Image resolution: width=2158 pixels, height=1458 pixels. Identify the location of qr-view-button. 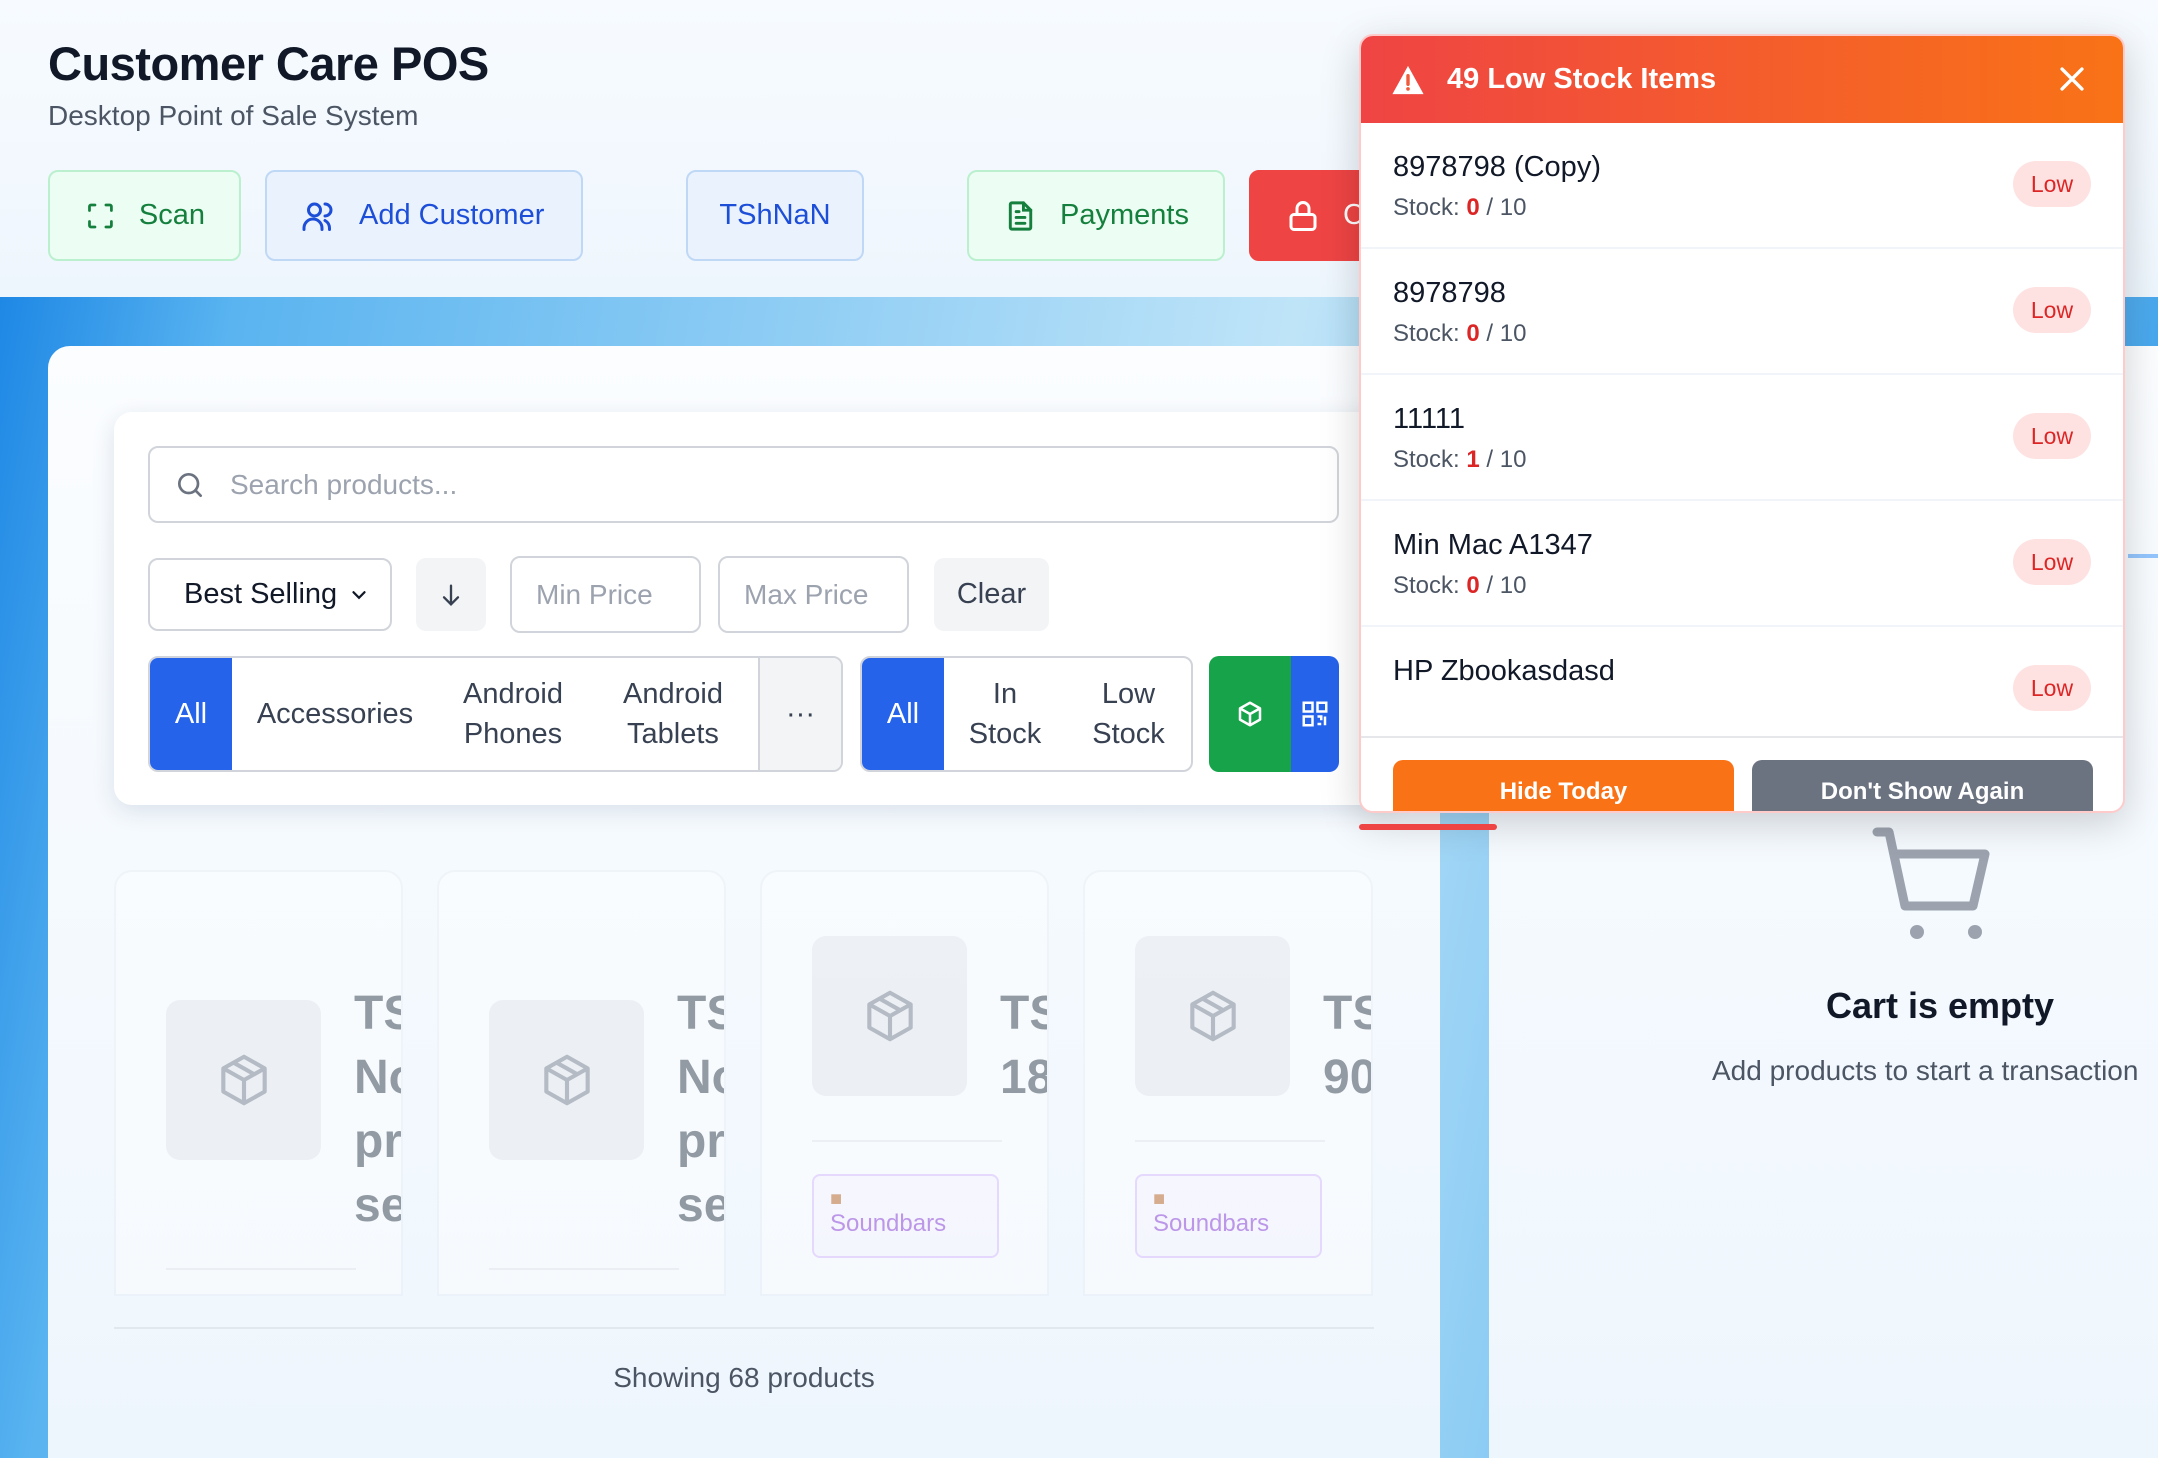
(1315, 714).